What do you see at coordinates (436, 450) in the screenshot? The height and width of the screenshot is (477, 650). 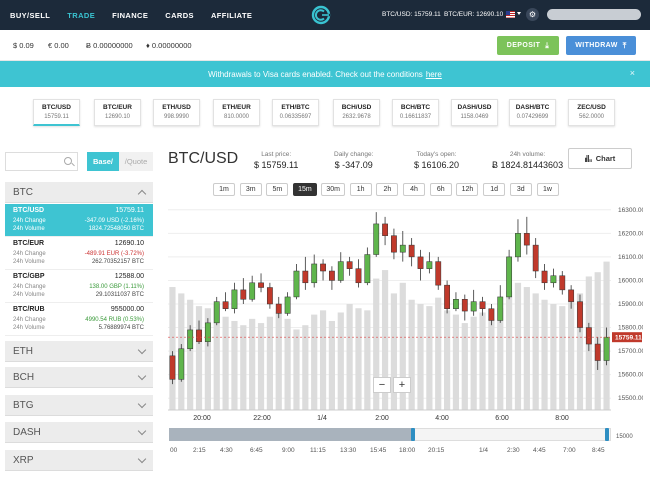 I see `navigator-time-label: 20:15` at bounding box center [436, 450].